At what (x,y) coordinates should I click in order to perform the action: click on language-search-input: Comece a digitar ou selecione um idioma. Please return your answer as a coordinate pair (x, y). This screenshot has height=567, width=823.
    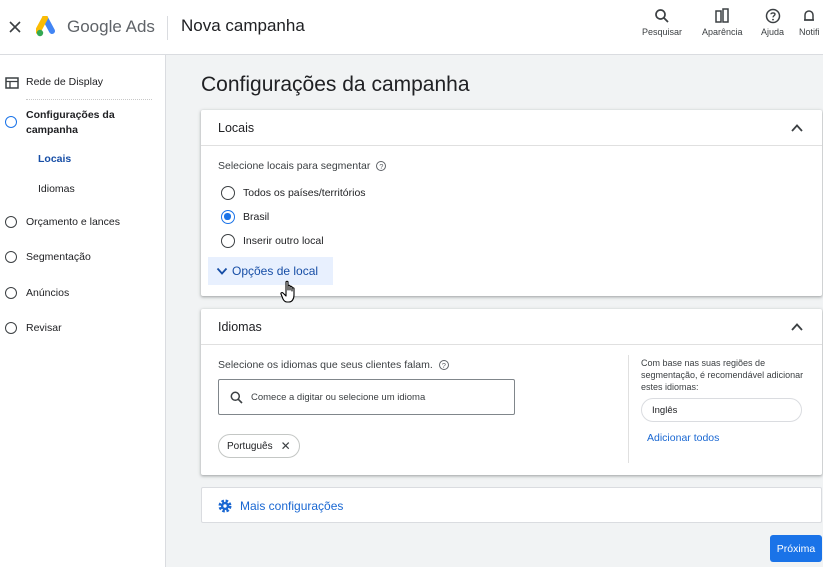
    Looking at the image, I should click on (366, 397).